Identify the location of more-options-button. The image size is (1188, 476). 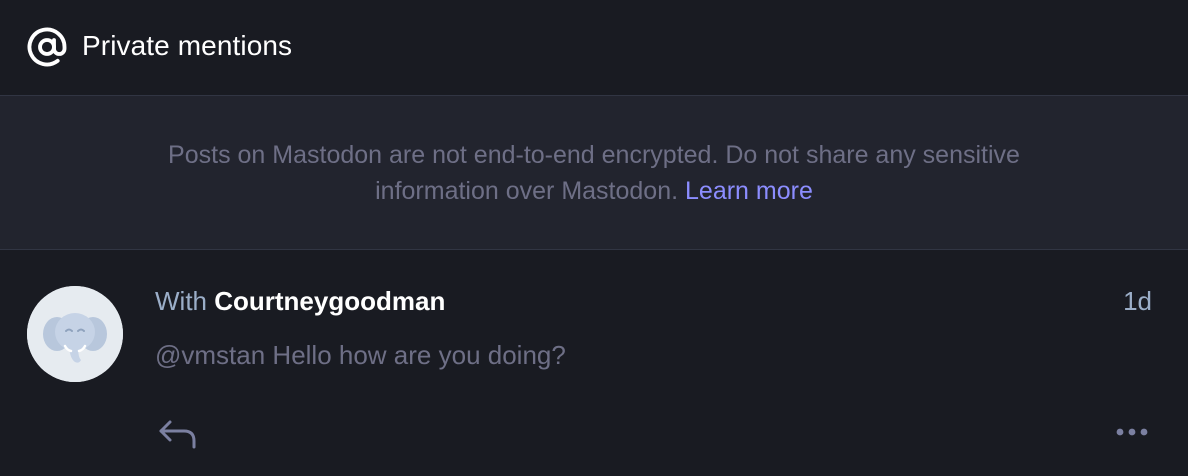
(1132, 432).